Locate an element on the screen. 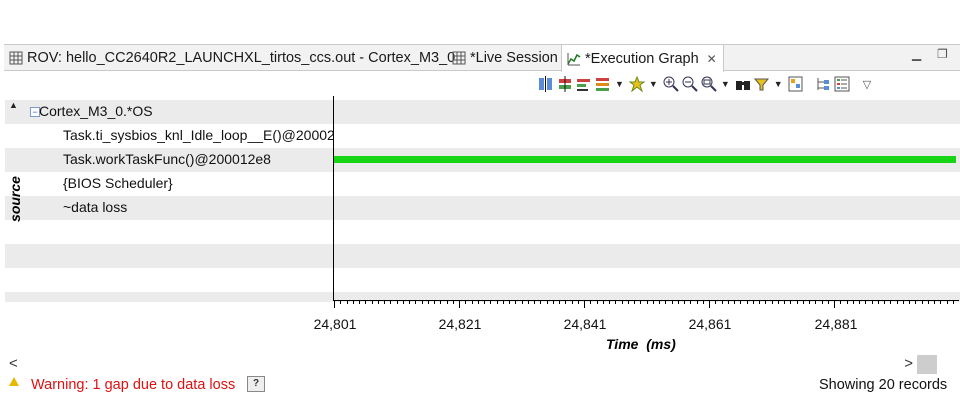 The height and width of the screenshot is (402, 960). tree-item-label: Task.ti_sysbios_knl_Idle_loop__E()@20002 is located at coordinates (198, 135).